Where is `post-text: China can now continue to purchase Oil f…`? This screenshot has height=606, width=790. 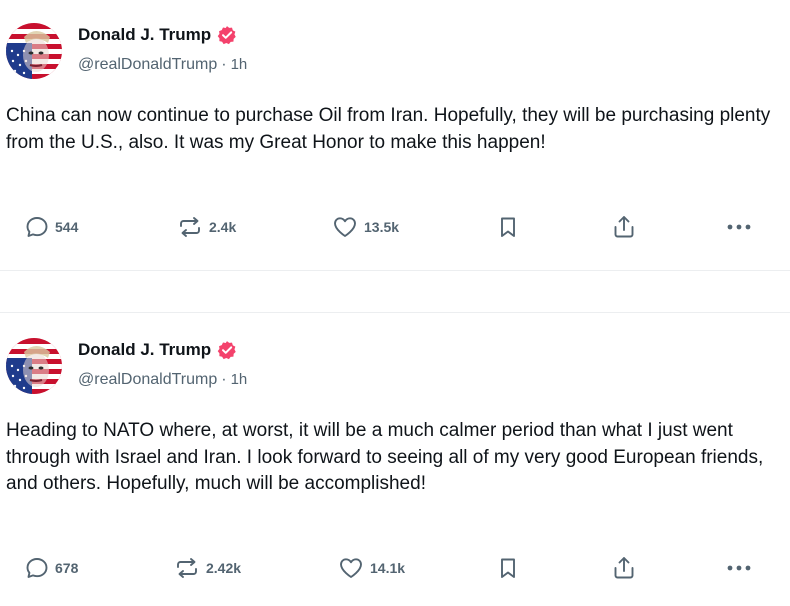 post-text: China can now continue to purchase Oil f… is located at coordinates (388, 129).